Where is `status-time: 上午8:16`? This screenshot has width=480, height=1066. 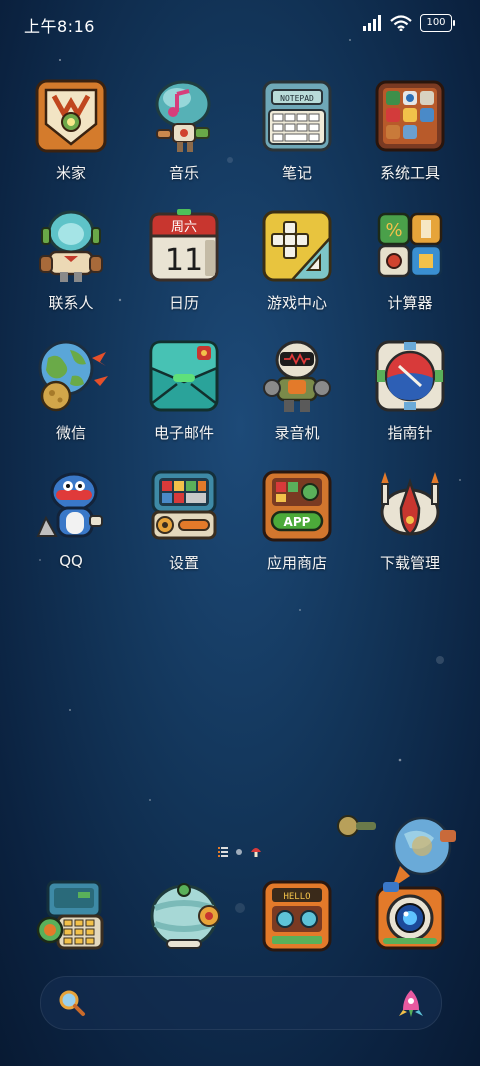 status-time: 上午8:16 is located at coordinates (59, 26).